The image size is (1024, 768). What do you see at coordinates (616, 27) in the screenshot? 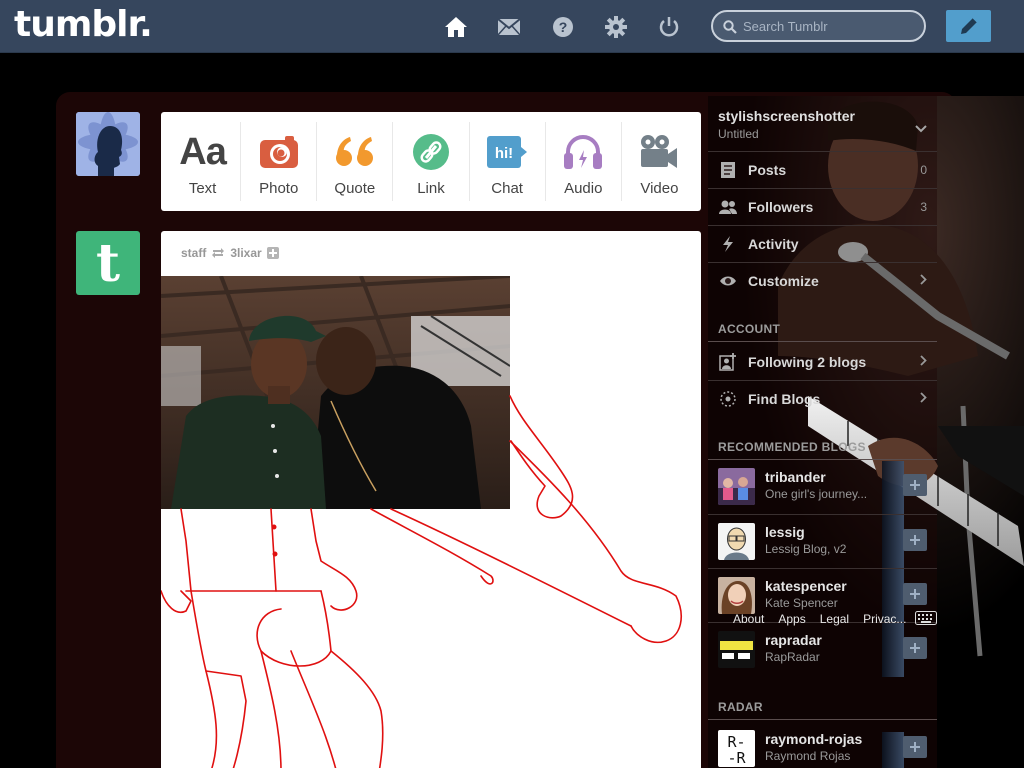
I see `settings-gear-icon` at bounding box center [616, 27].